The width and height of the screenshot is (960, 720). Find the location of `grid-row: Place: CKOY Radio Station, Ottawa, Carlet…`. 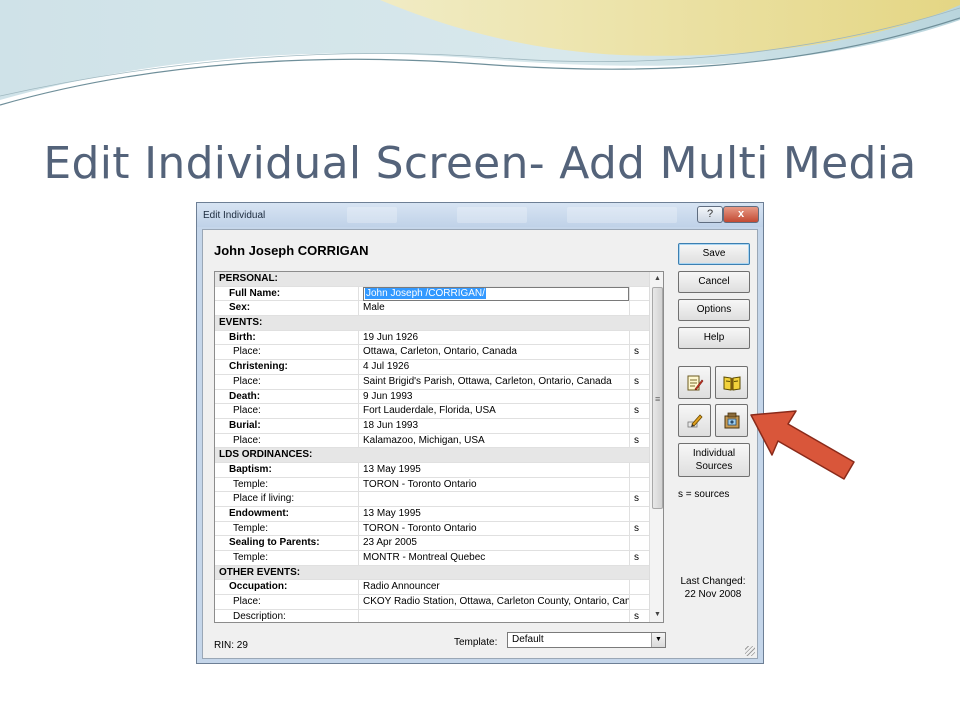

grid-row: Place: CKOY Radio Station, Ottawa, Carlet… is located at coordinates (432, 602).